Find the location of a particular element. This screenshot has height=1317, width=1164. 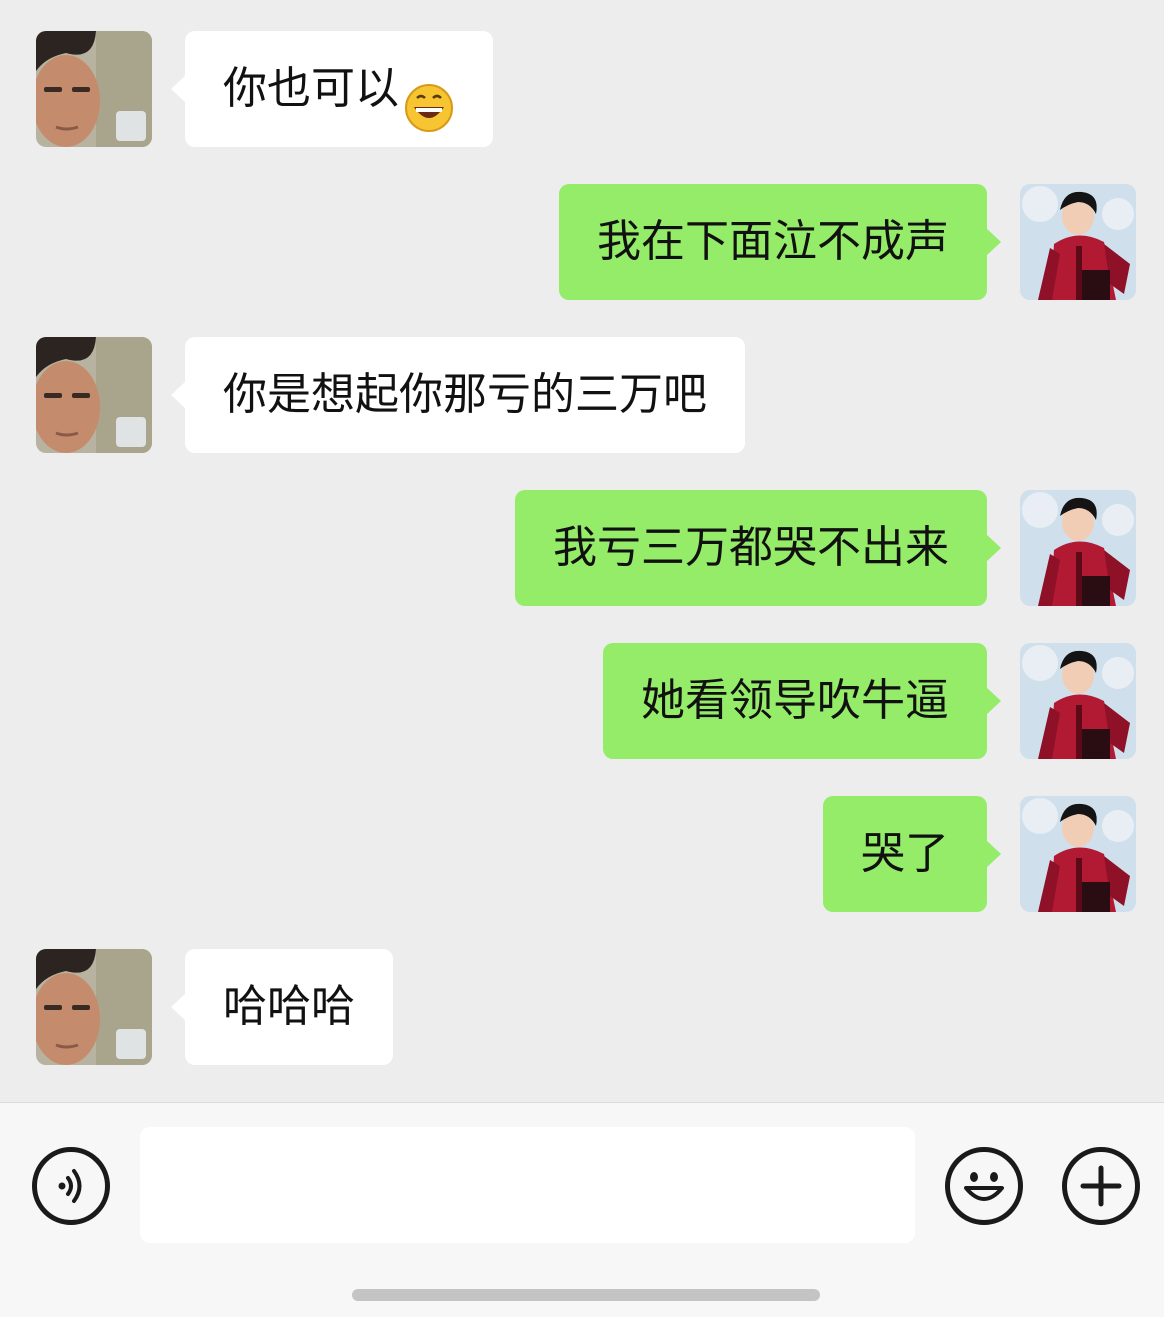

message-bubble: 你也可以 is located at coordinates (332, 89).